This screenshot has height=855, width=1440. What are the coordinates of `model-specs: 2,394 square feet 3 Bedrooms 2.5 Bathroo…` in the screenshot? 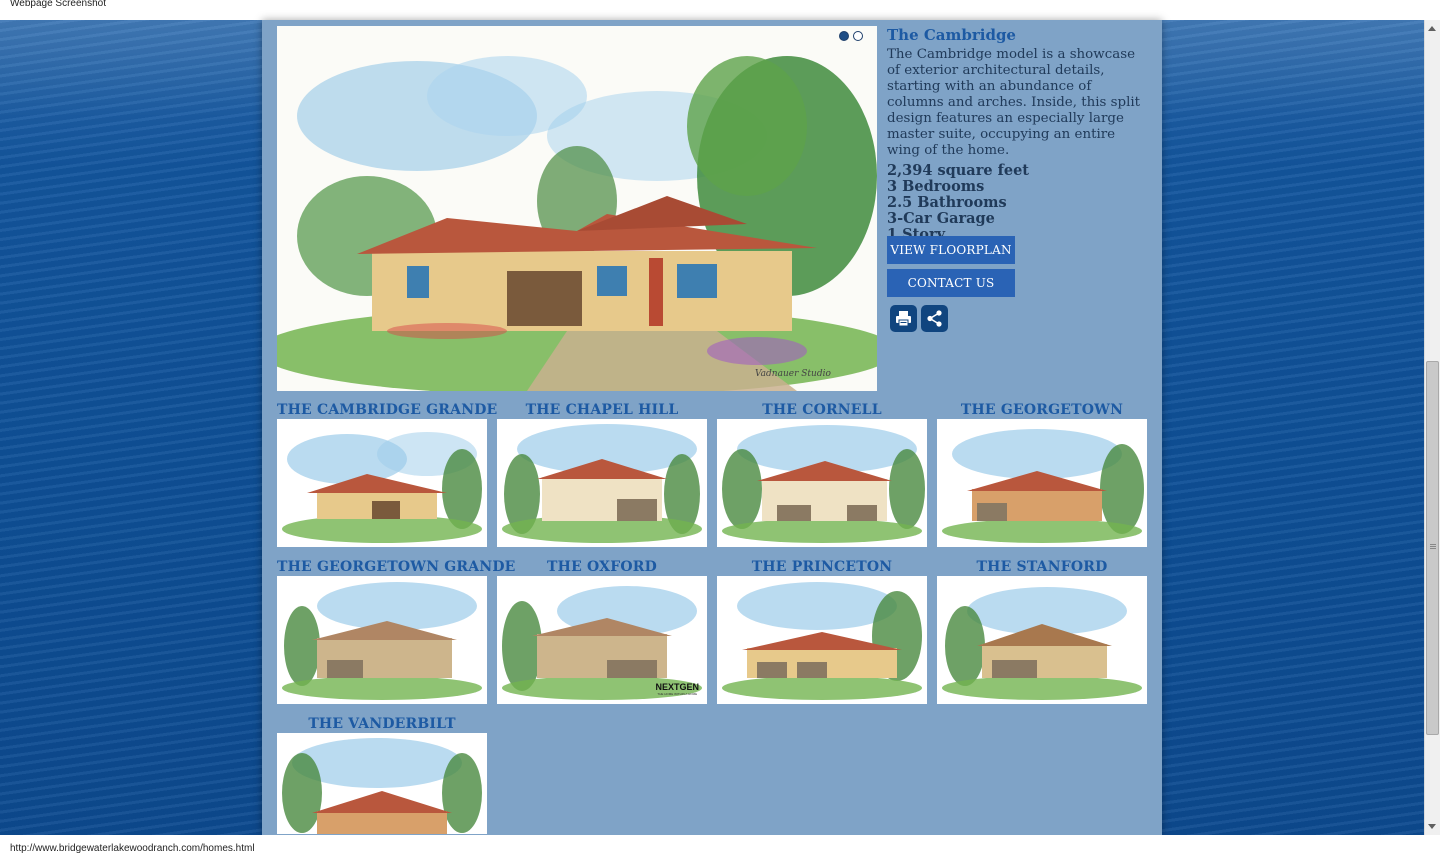 It's located at (1018, 203).